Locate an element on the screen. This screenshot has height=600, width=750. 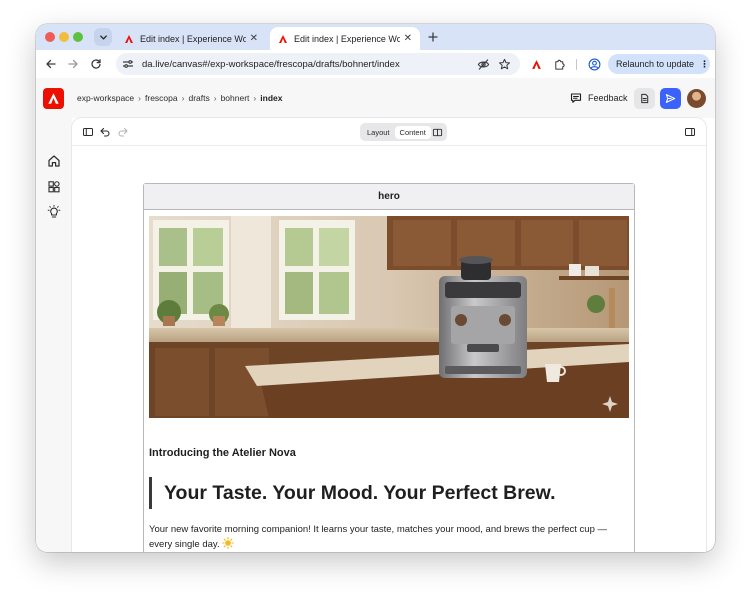
split-view-button is located at coordinates (438, 132).